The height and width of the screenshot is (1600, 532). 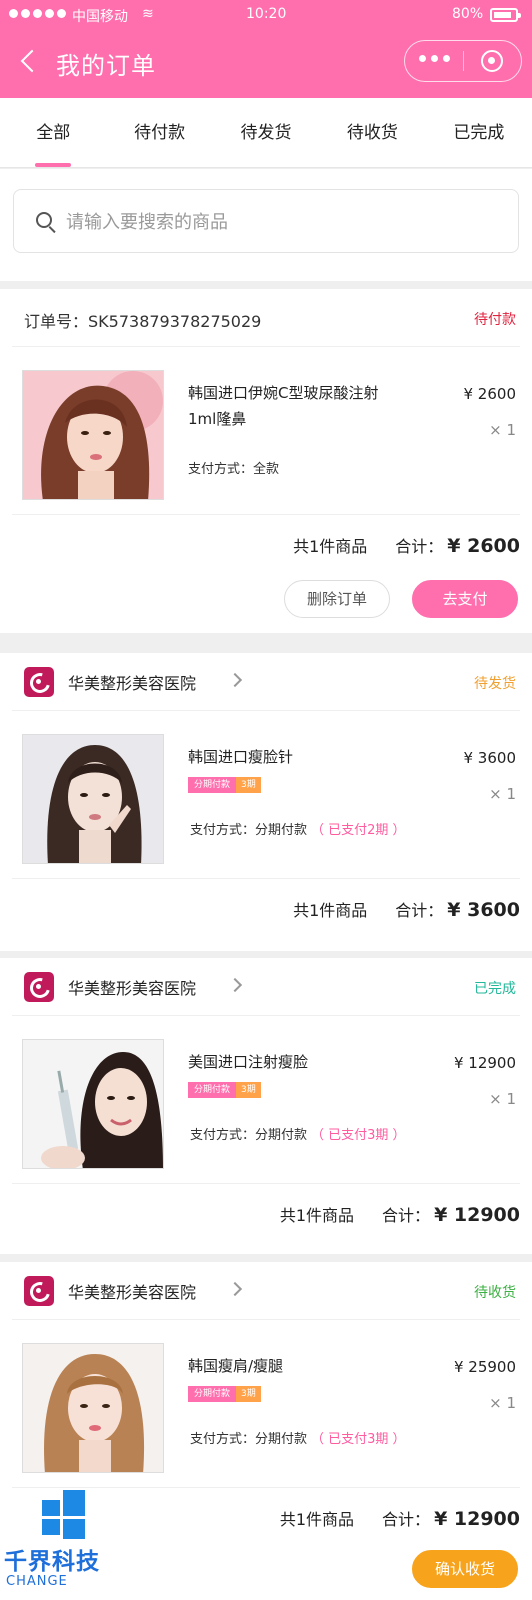 I want to click on order-card-header: 华美整形美容医院 待发货, so click(x=266, y=682).